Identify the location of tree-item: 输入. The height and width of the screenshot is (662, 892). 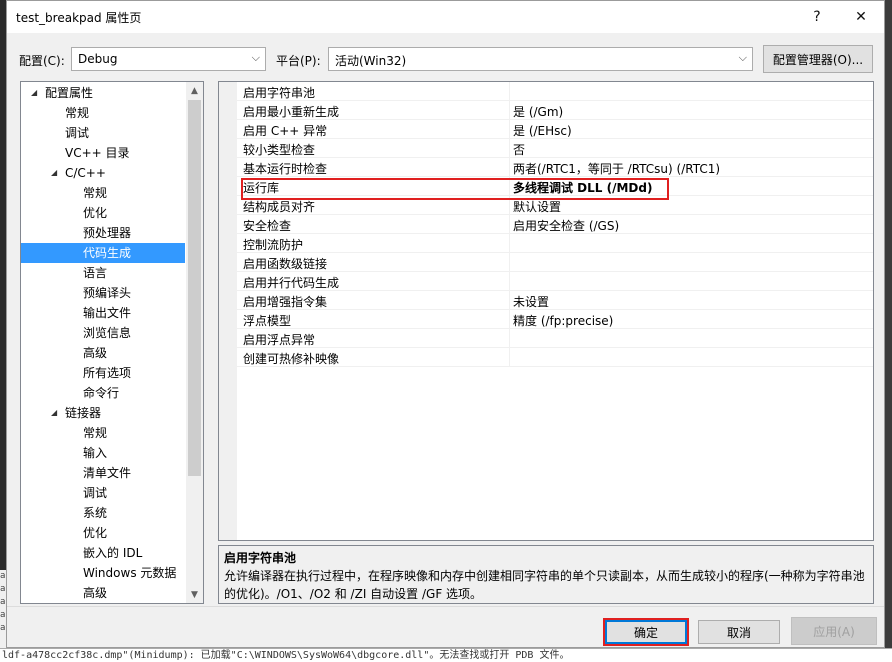
(103, 453).